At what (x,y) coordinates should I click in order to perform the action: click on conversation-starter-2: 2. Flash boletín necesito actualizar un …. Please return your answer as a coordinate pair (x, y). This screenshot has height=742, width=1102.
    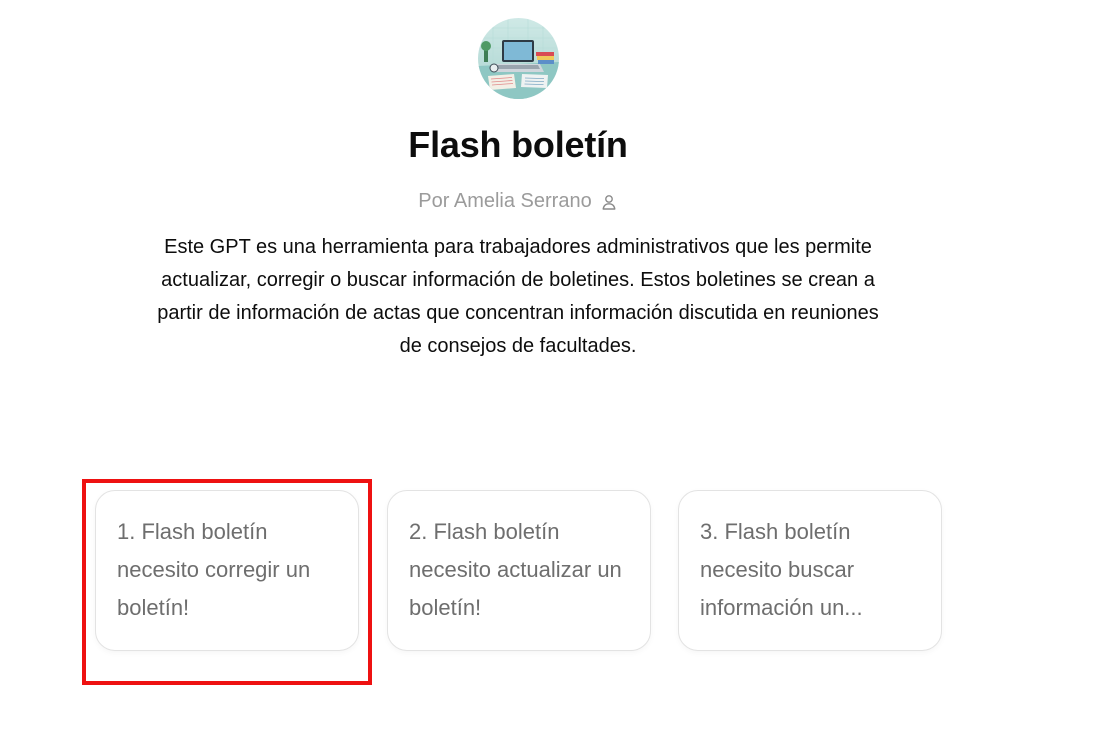
    Looking at the image, I should click on (519, 570).